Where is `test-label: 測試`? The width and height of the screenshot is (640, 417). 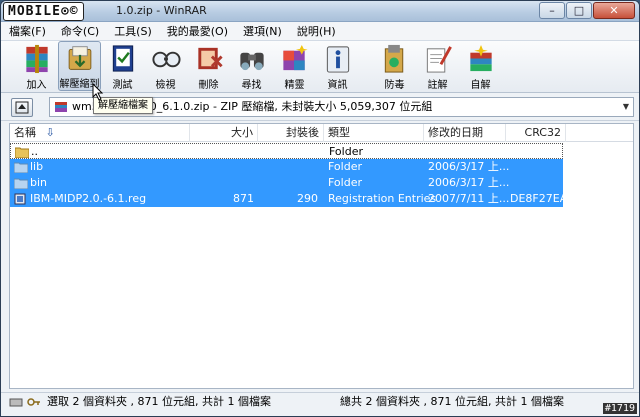 test-label: 測試 is located at coordinates (122, 85).